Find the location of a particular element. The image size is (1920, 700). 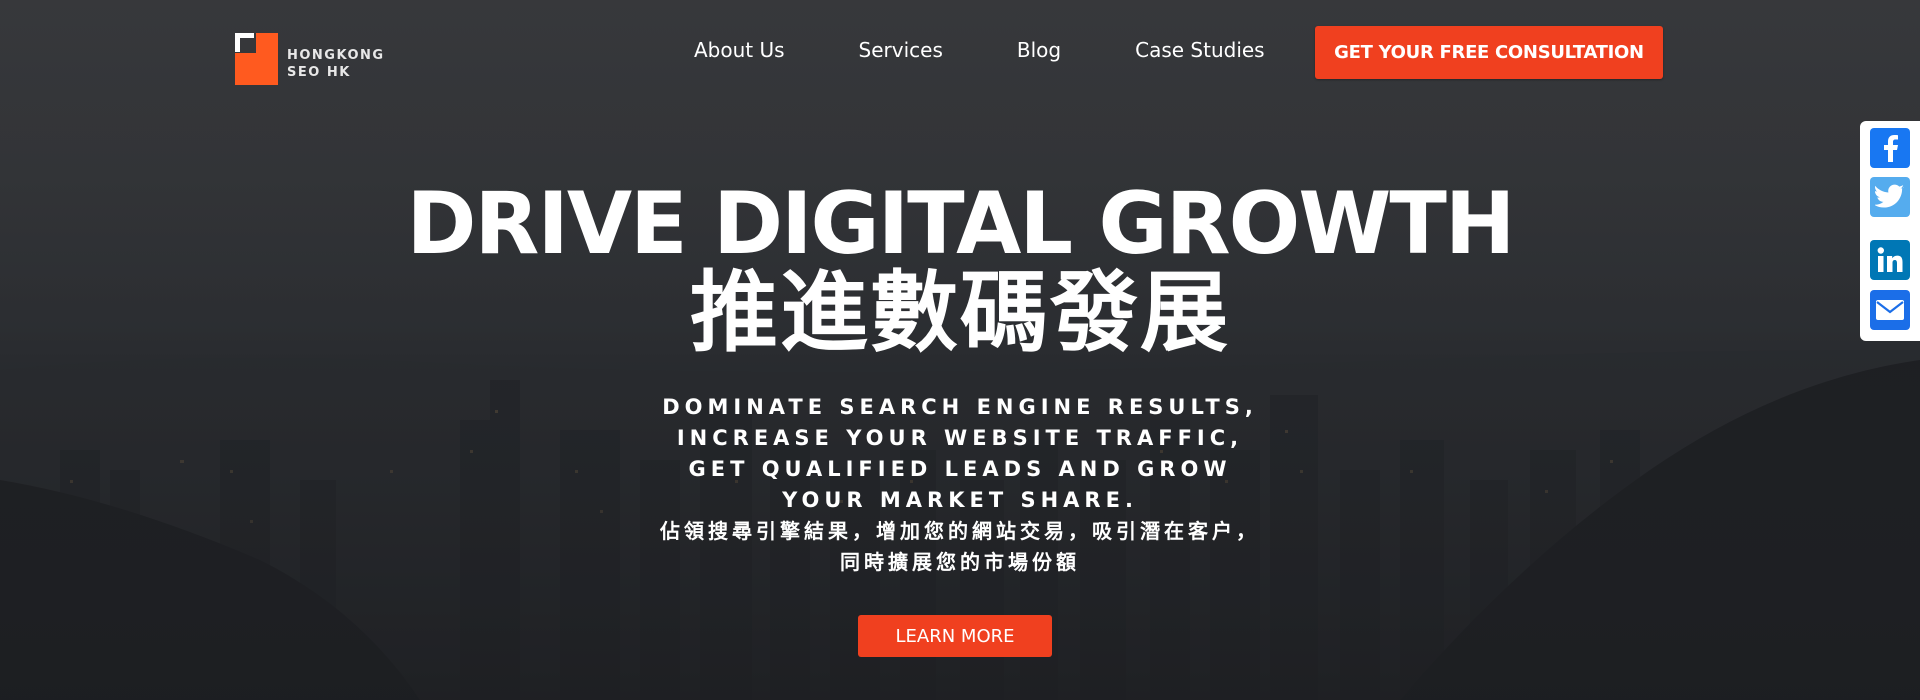

main-nav: About Us Services Blog Case Studies is located at coordinates (1016, 50).